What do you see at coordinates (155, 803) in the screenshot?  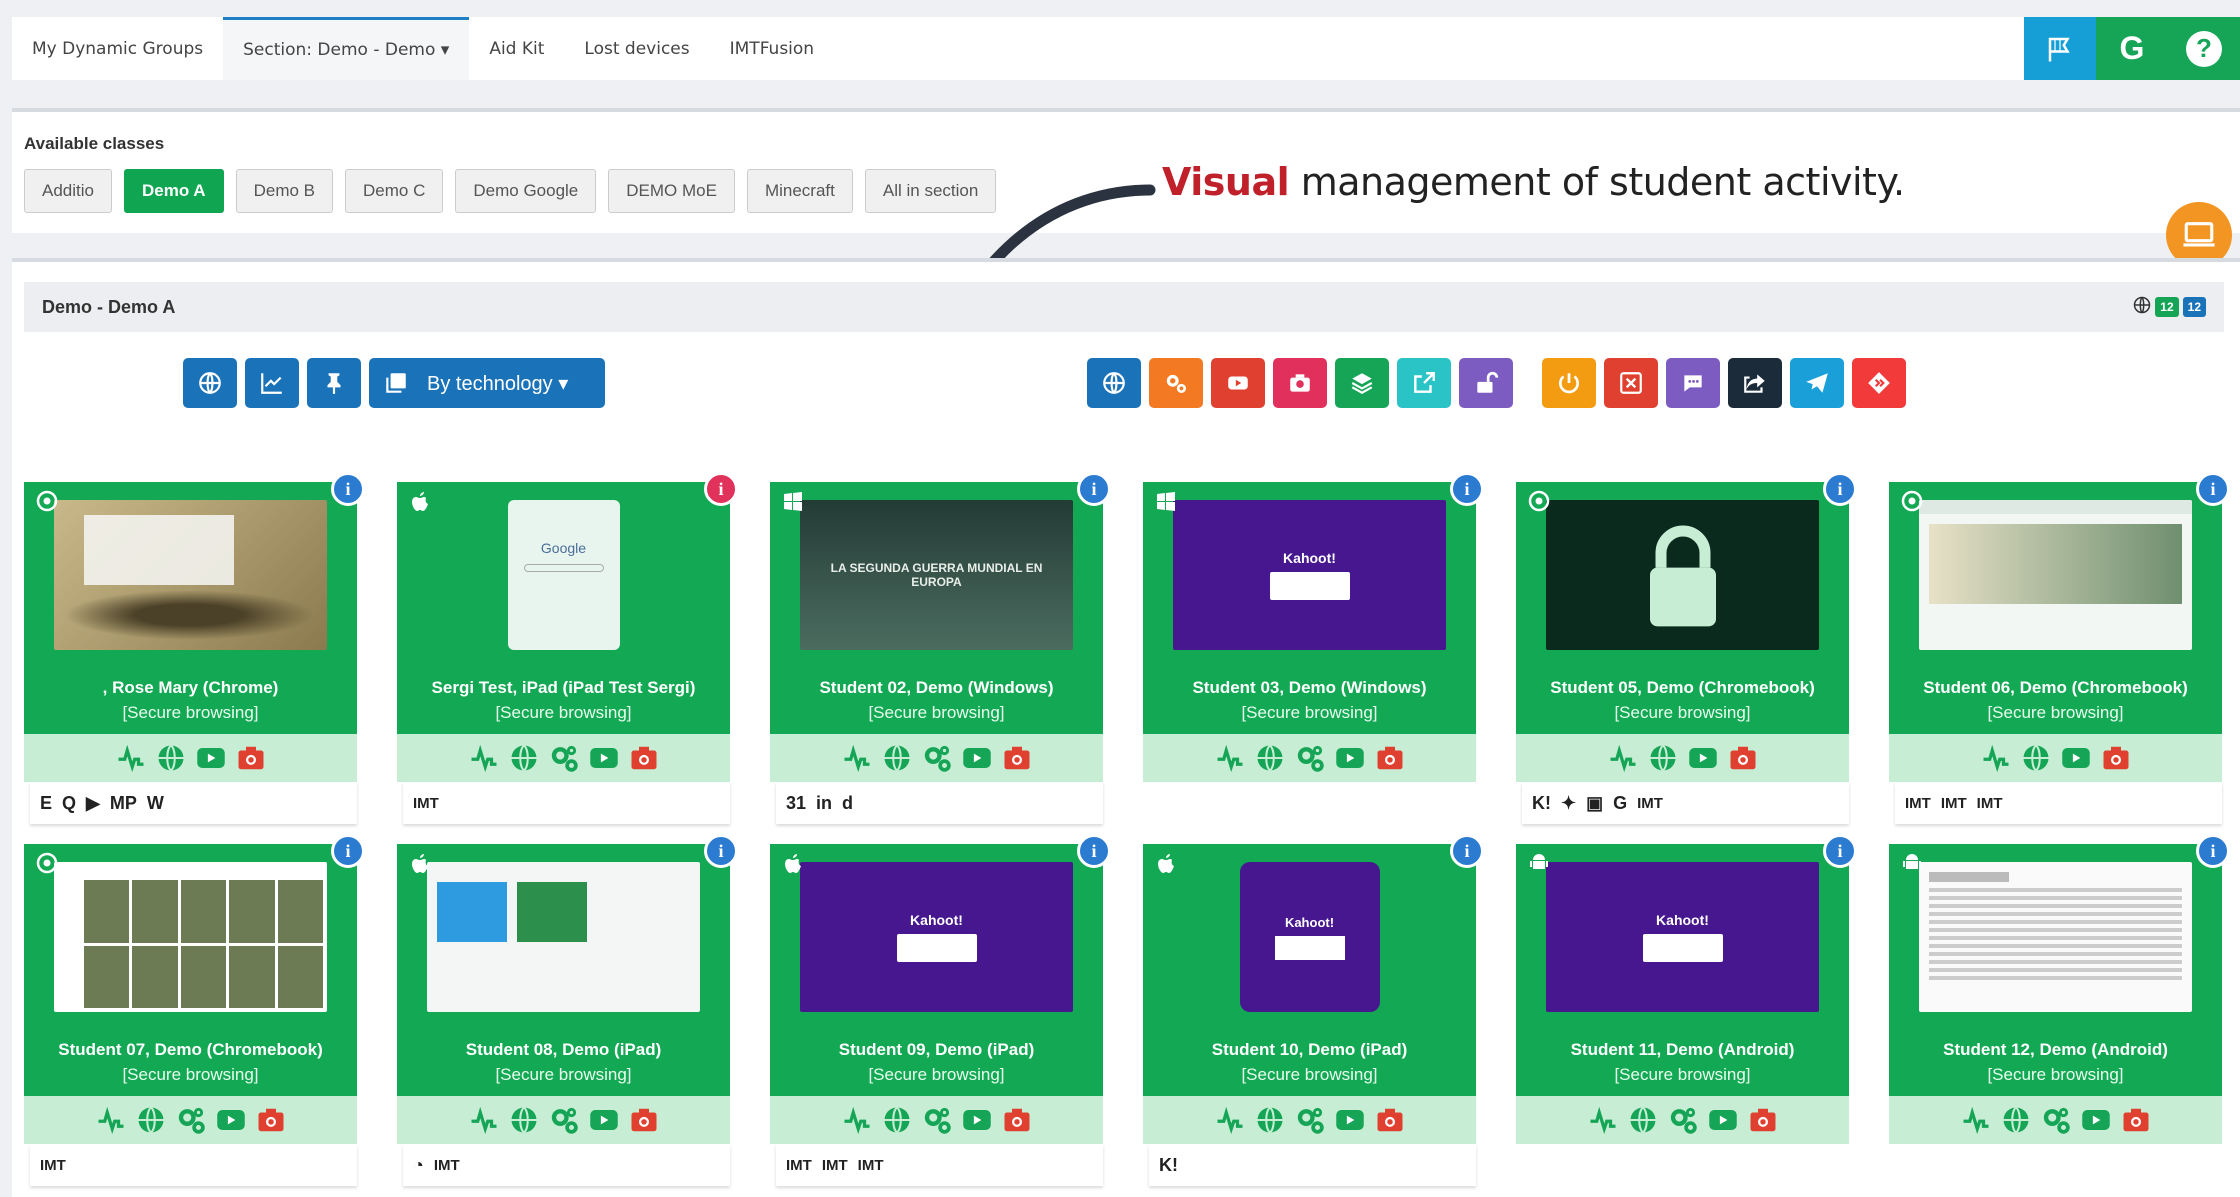 I see `app-icon: W` at bounding box center [155, 803].